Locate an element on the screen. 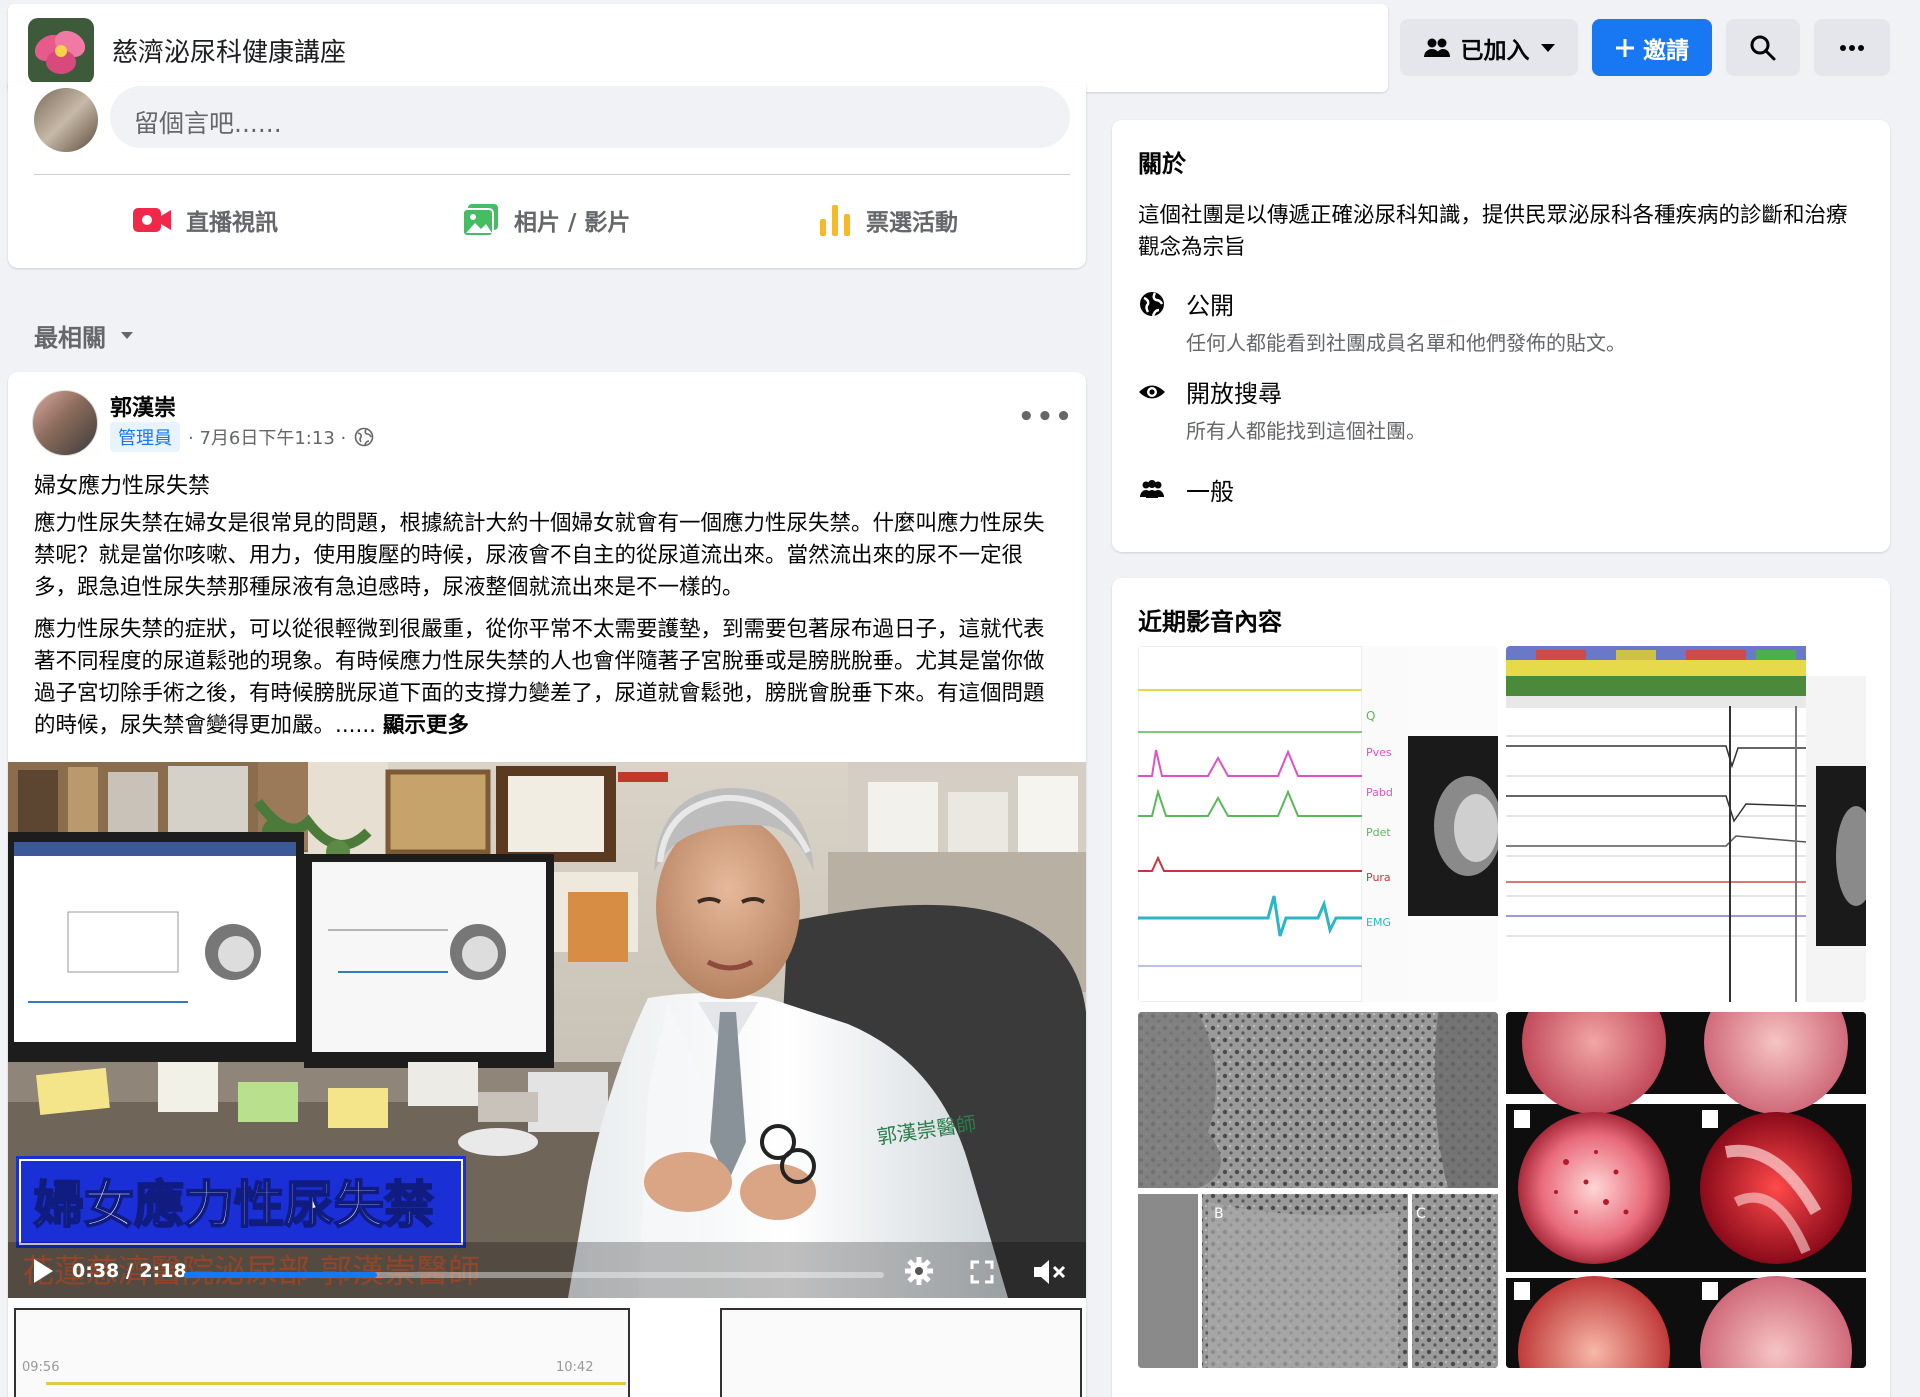 The width and height of the screenshot is (1920, 1397). eye-icon is located at coordinates (1152, 392).